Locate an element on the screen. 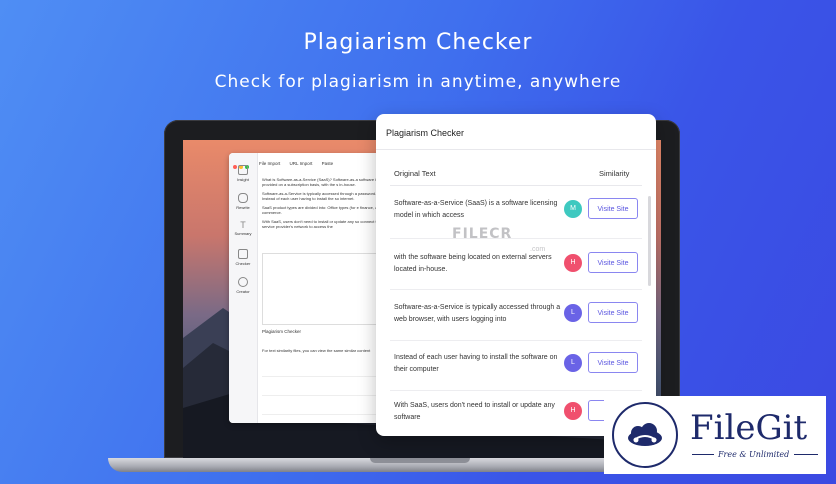  sidebar-item-insight: Insight is located at coordinates (243, 173).